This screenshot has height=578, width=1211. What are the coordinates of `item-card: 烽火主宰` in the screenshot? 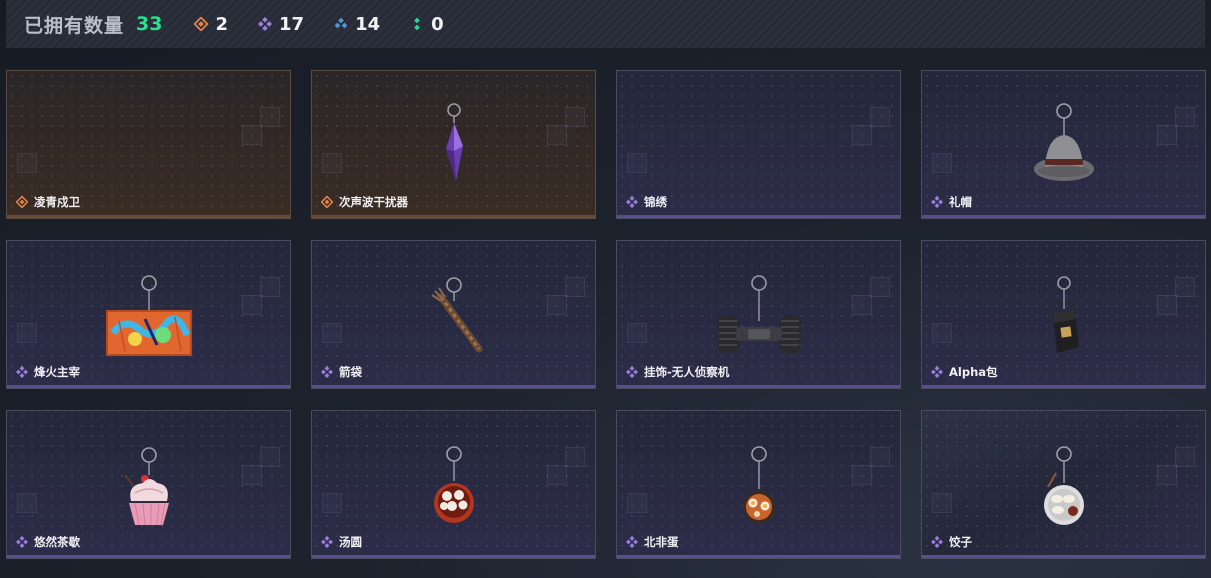 It's located at (148, 314).